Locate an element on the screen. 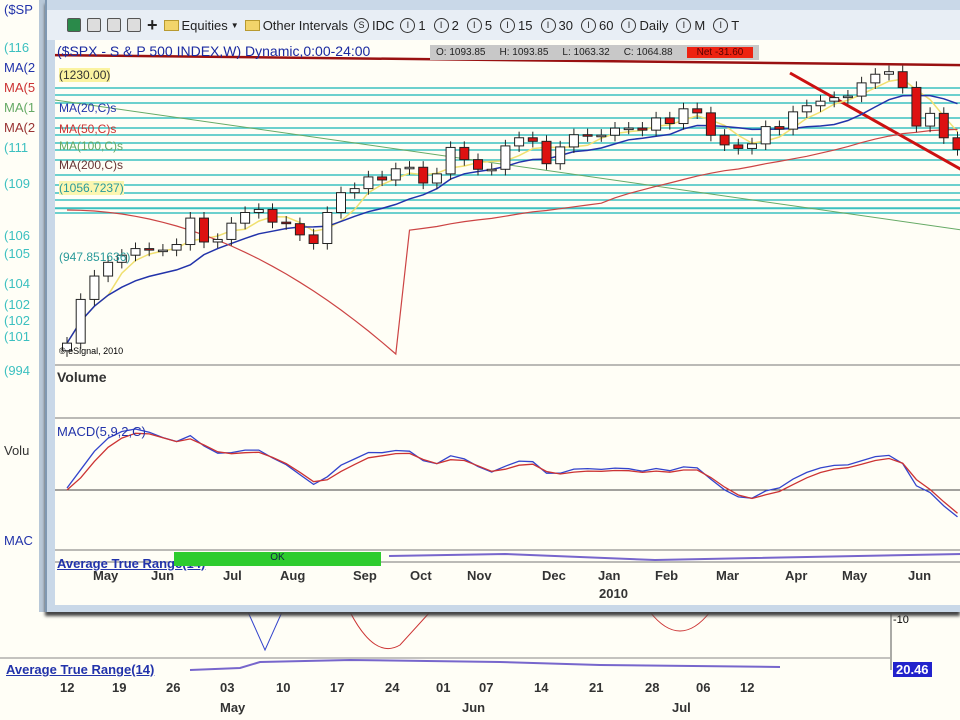 The width and height of the screenshot is (960, 720). interval-label: M is located at coordinates (700, 25).